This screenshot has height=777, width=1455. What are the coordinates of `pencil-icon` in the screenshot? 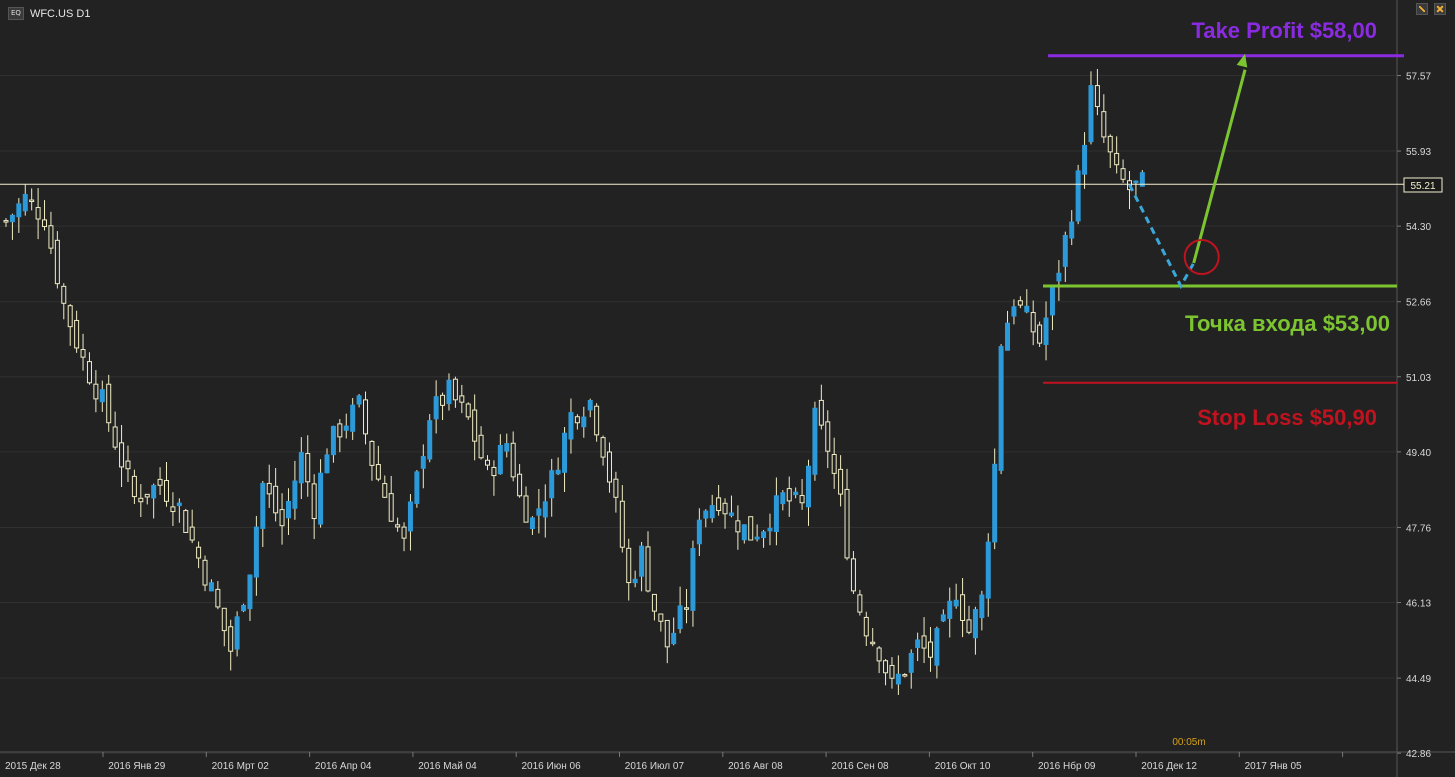 It's located at (1422, 9).